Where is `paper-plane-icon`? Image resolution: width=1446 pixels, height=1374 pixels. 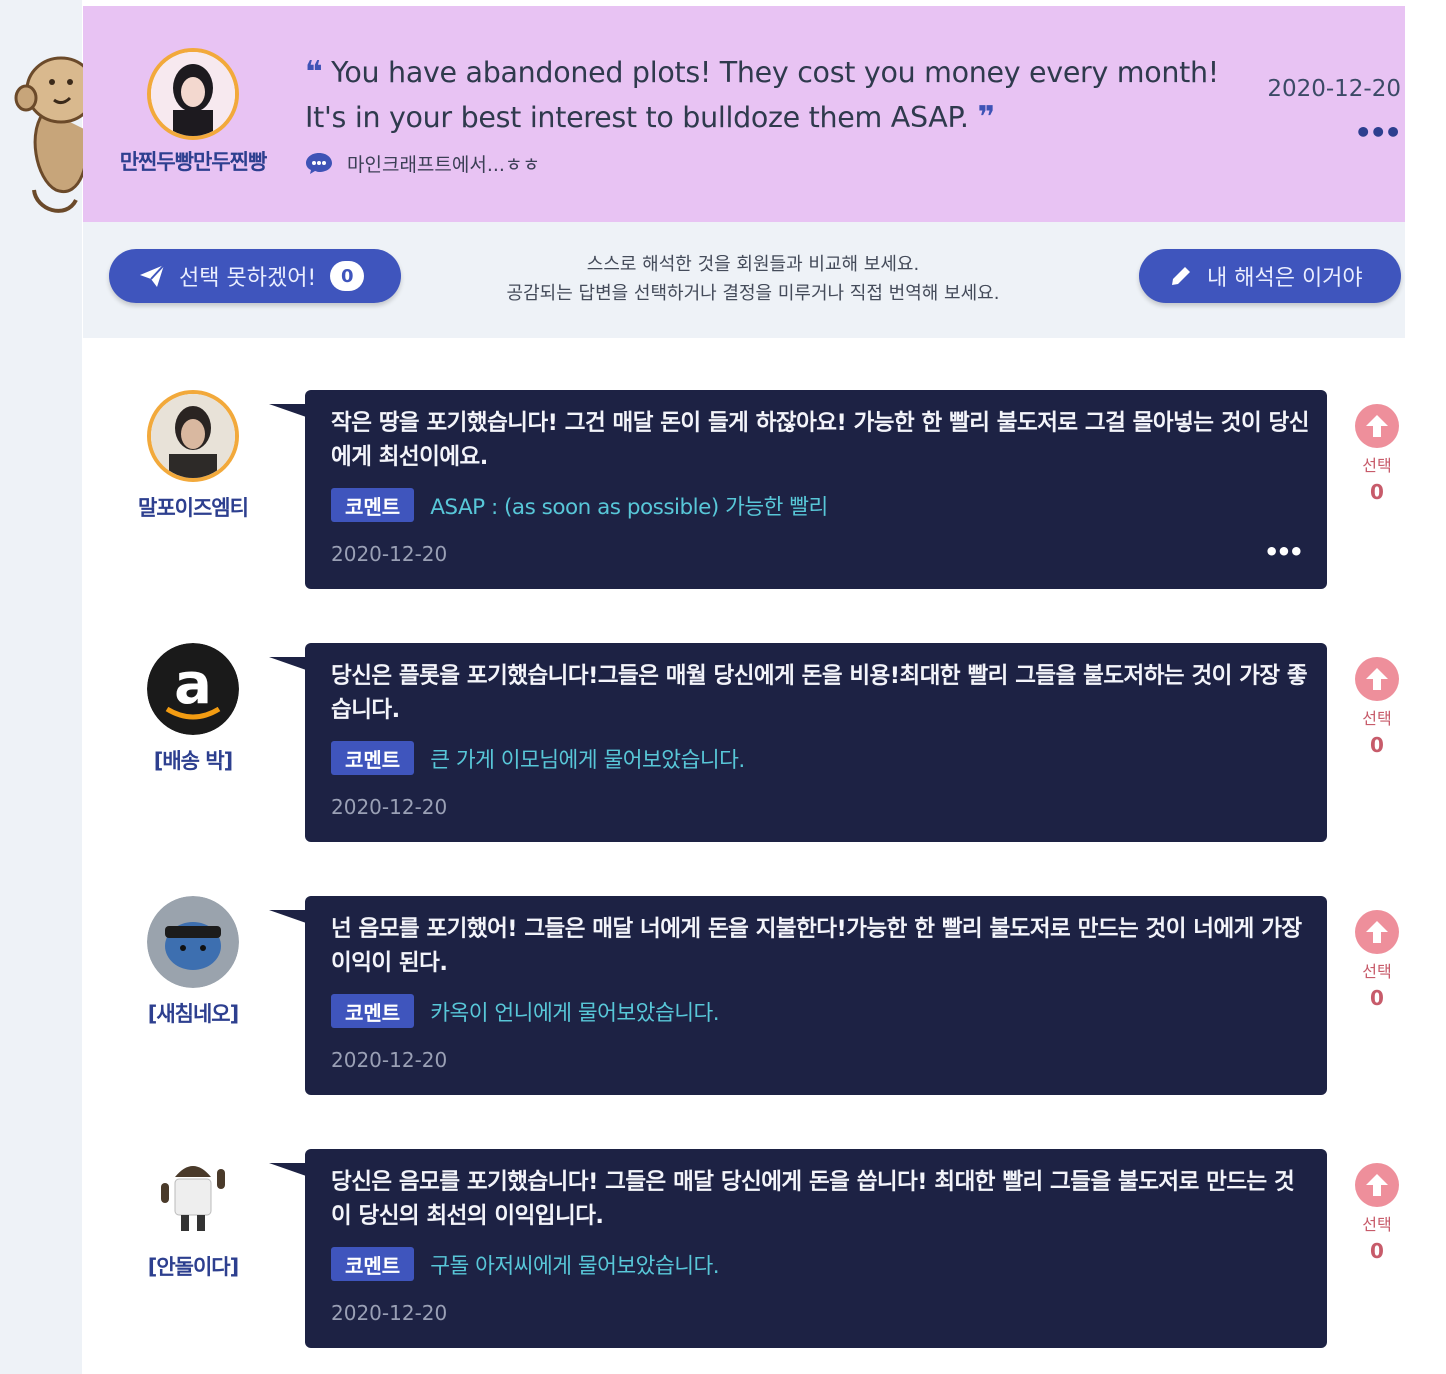
paper-plane-icon is located at coordinates (152, 275).